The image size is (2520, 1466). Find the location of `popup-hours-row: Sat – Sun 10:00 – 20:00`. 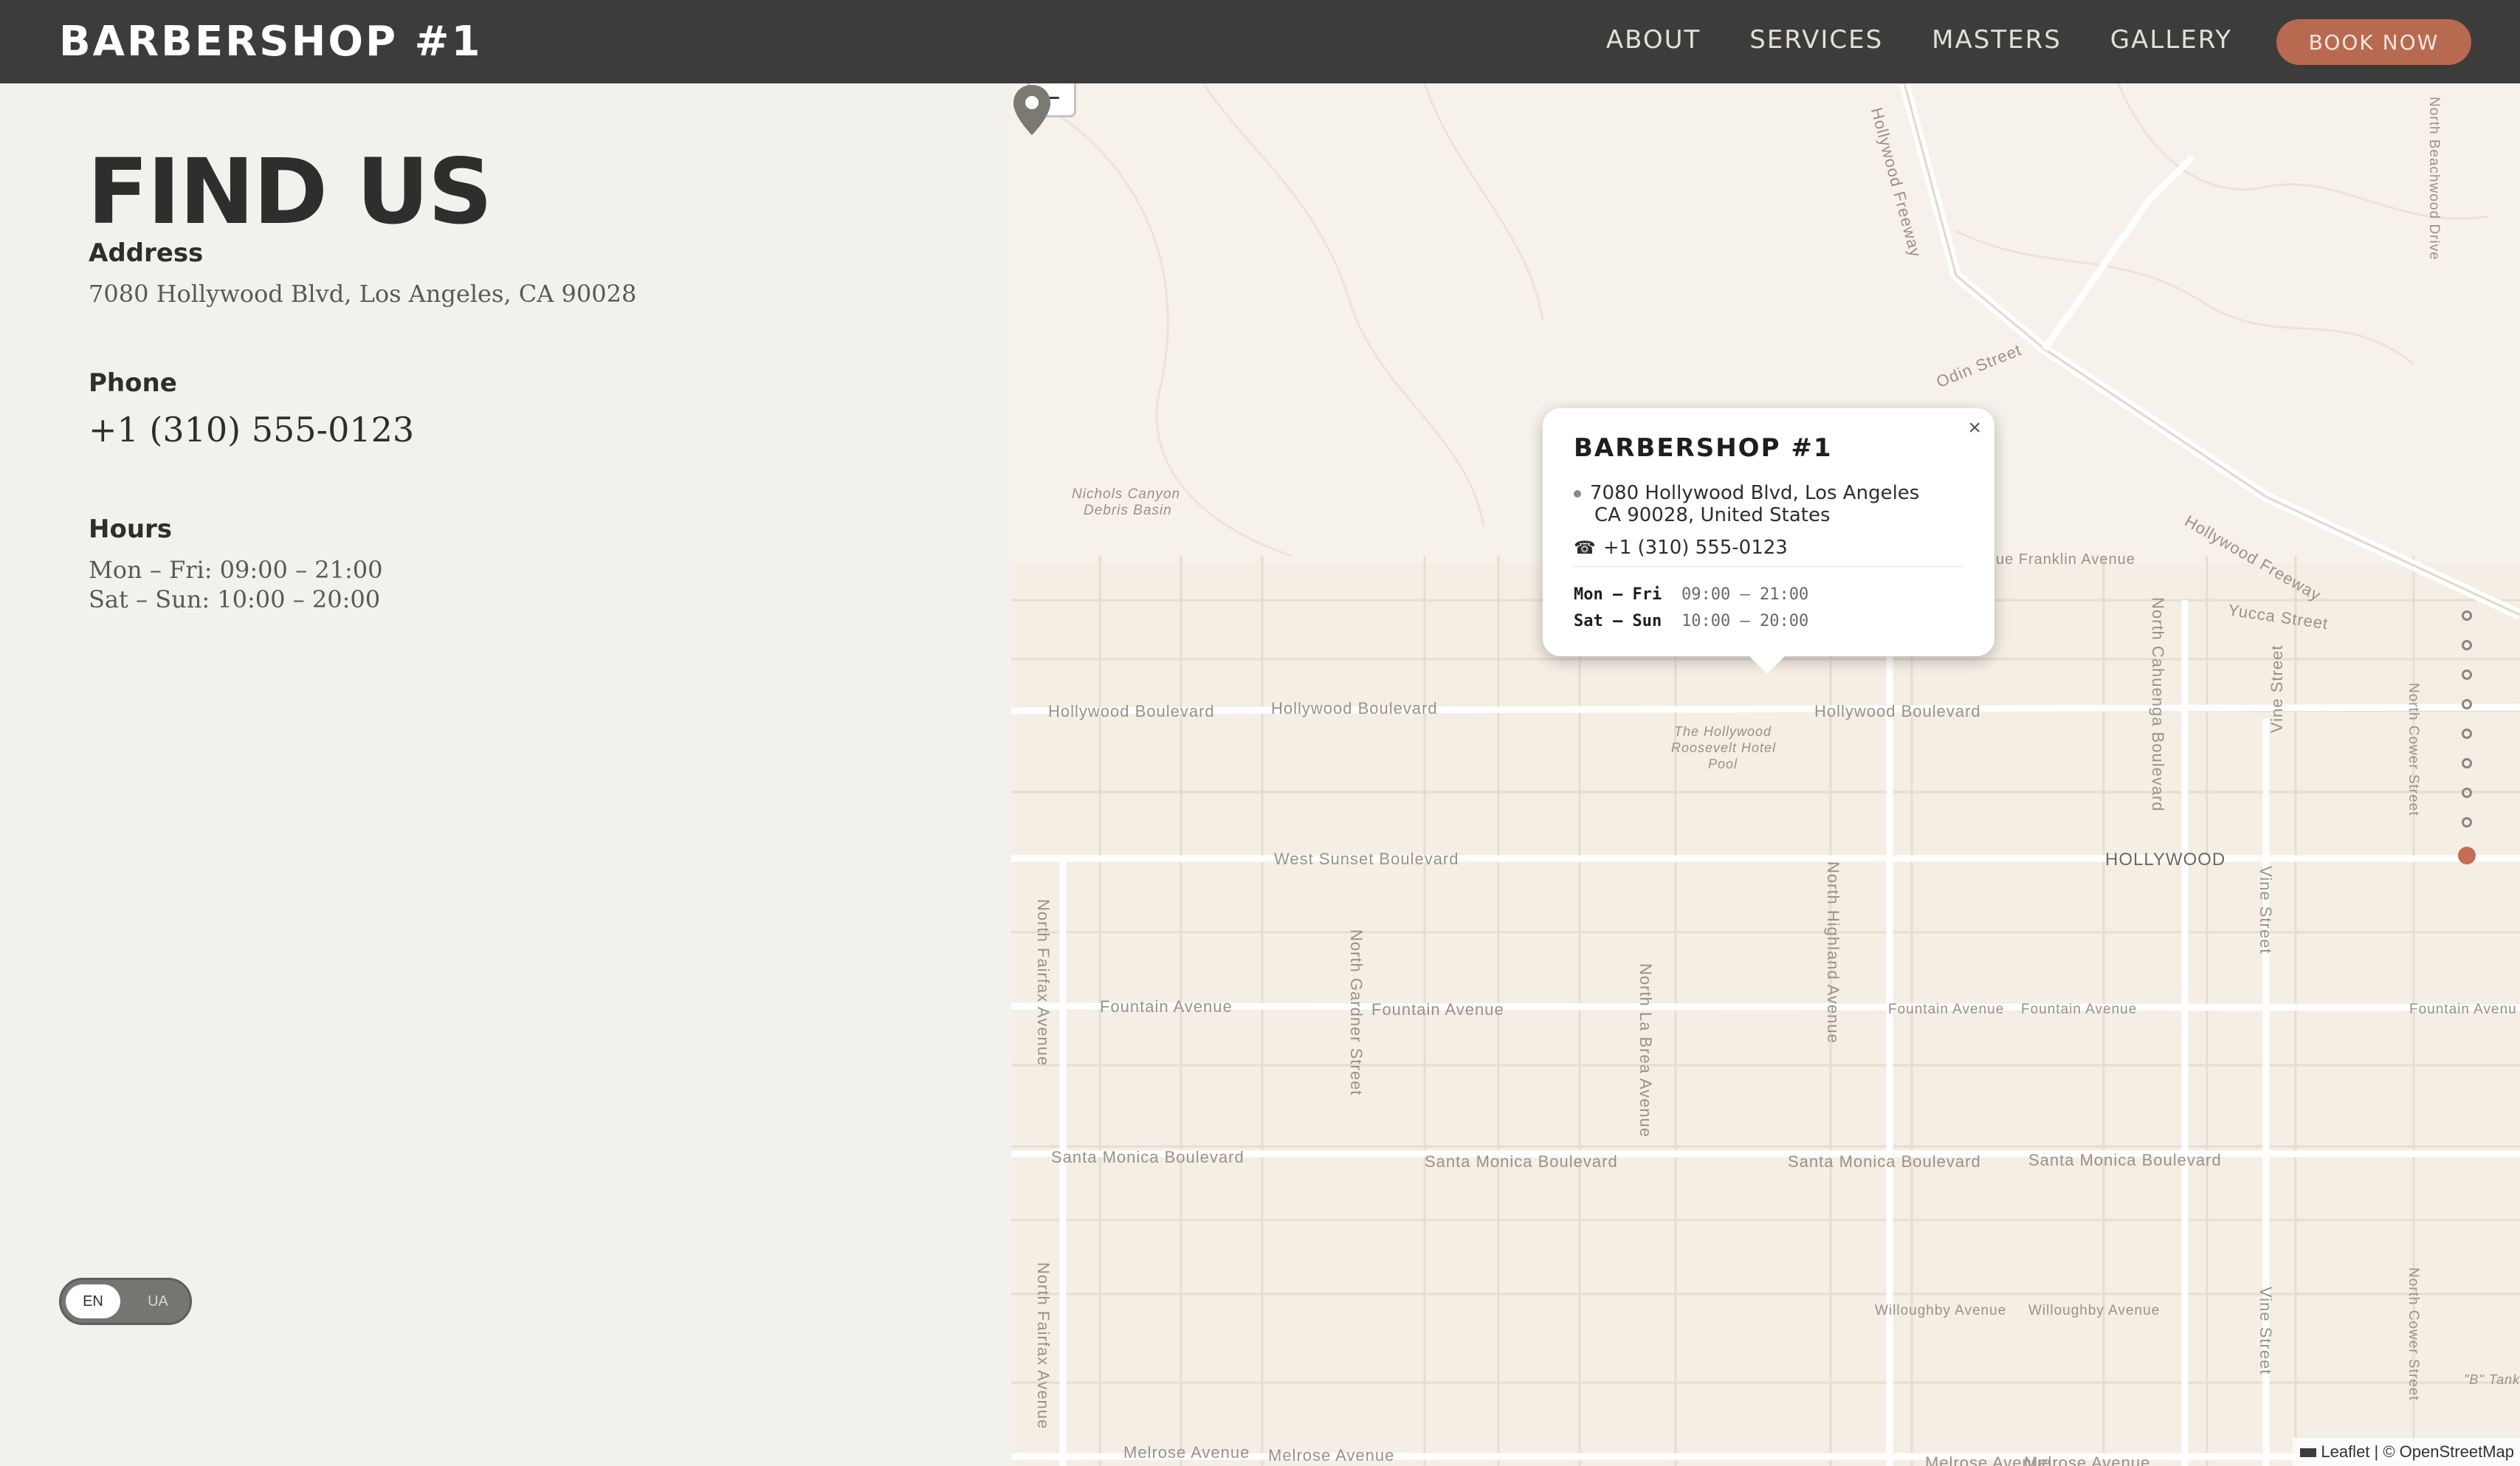

popup-hours-row: Sat – Sun 10:00 – 20:00 is located at coordinates (1691, 621).